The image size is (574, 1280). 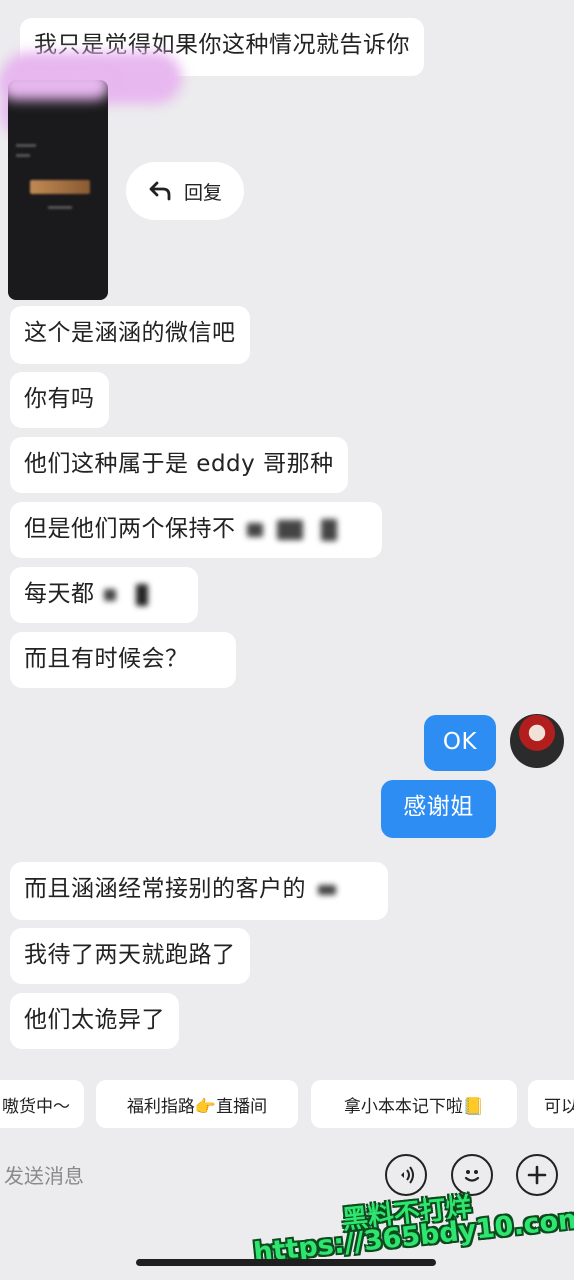 I want to click on message-text: 他们这种属于是 eddy 哥那种, so click(x=179, y=464).